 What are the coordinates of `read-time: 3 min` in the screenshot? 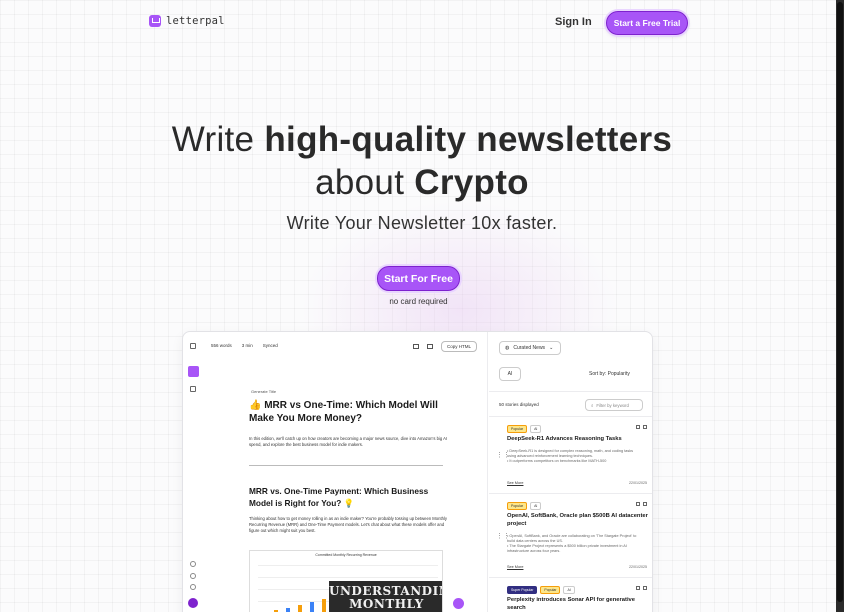 It's located at (247, 345).